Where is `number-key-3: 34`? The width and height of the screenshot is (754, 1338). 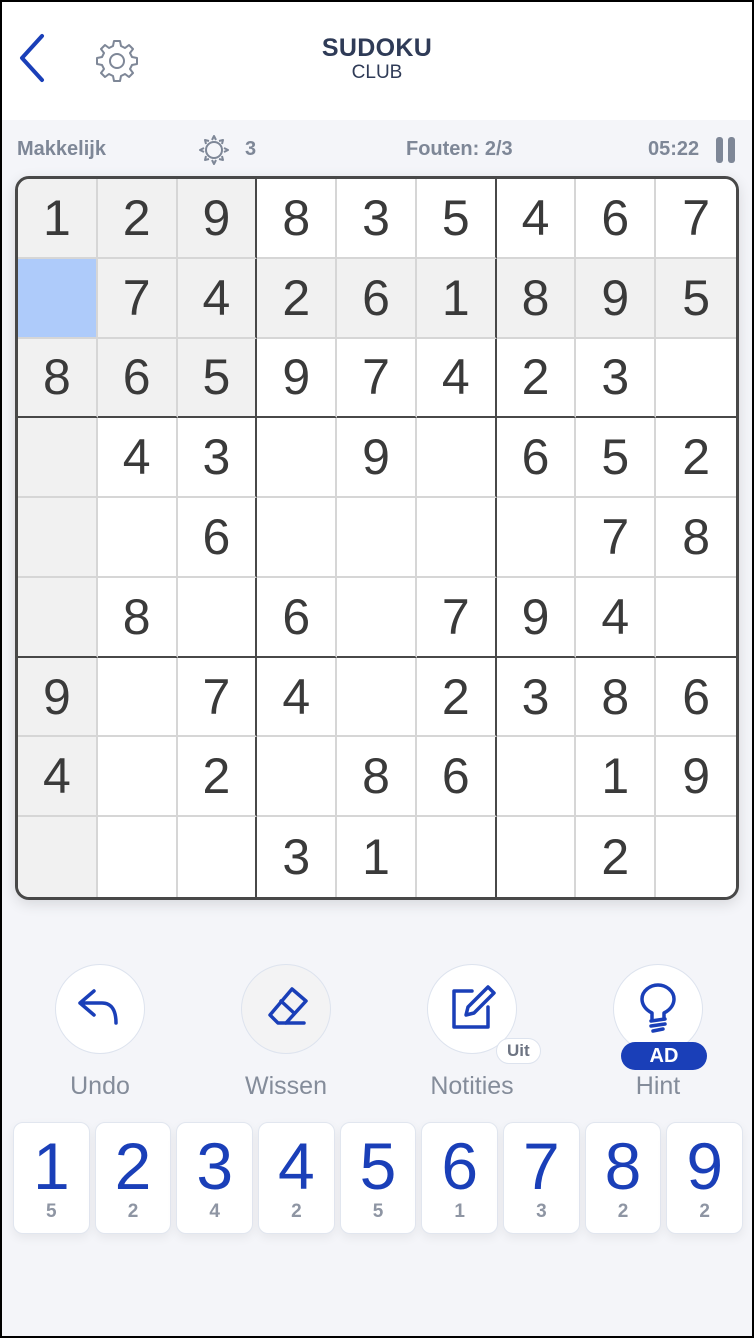 number-key-3: 34 is located at coordinates (215, 1178).